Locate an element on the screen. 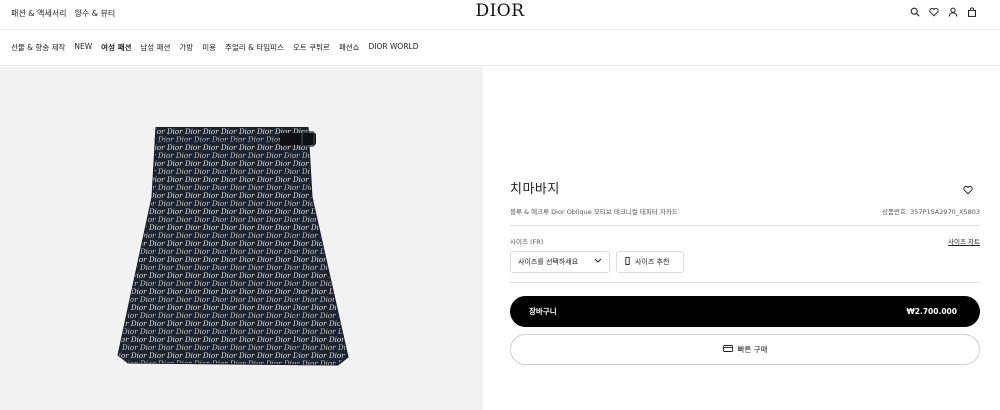 This screenshot has height=410, width=1000. product-reference: 상품번호: 357P15A2970_X5803 is located at coordinates (930, 212).